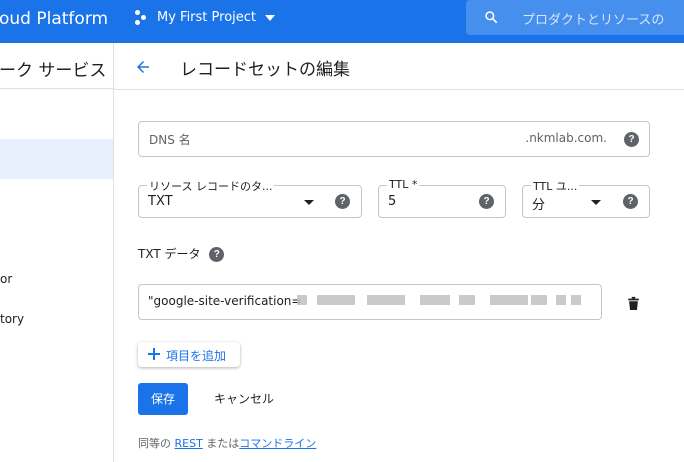 The width and height of the screenshot is (684, 462). I want to click on page-header: レコードセットの編集, so click(399, 66).